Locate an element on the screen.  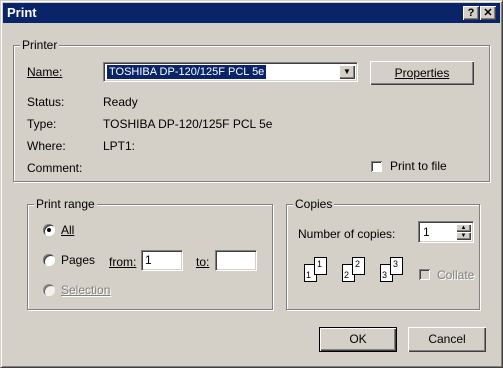
where-value: LPT1: is located at coordinates (119, 146).